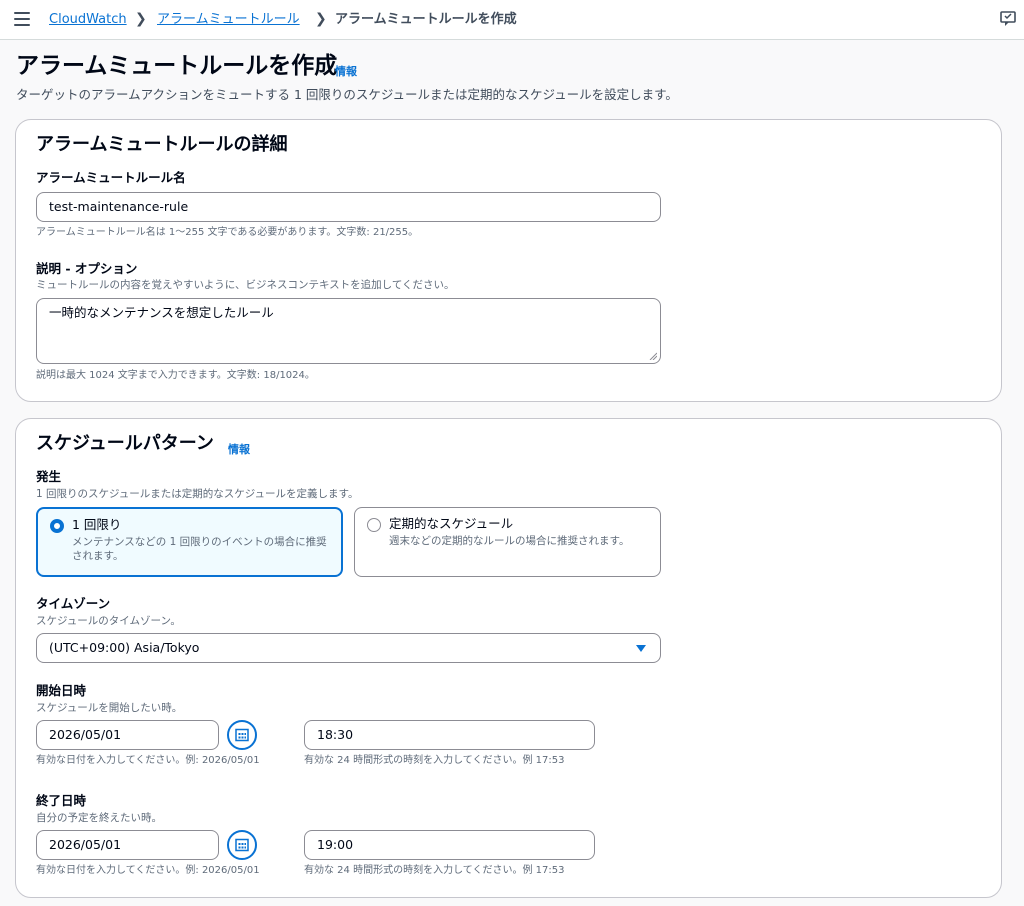 The height and width of the screenshot is (906, 1024). What do you see at coordinates (641, 648) in the screenshot?
I see `caret-down-icon` at bounding box center [641, 648].